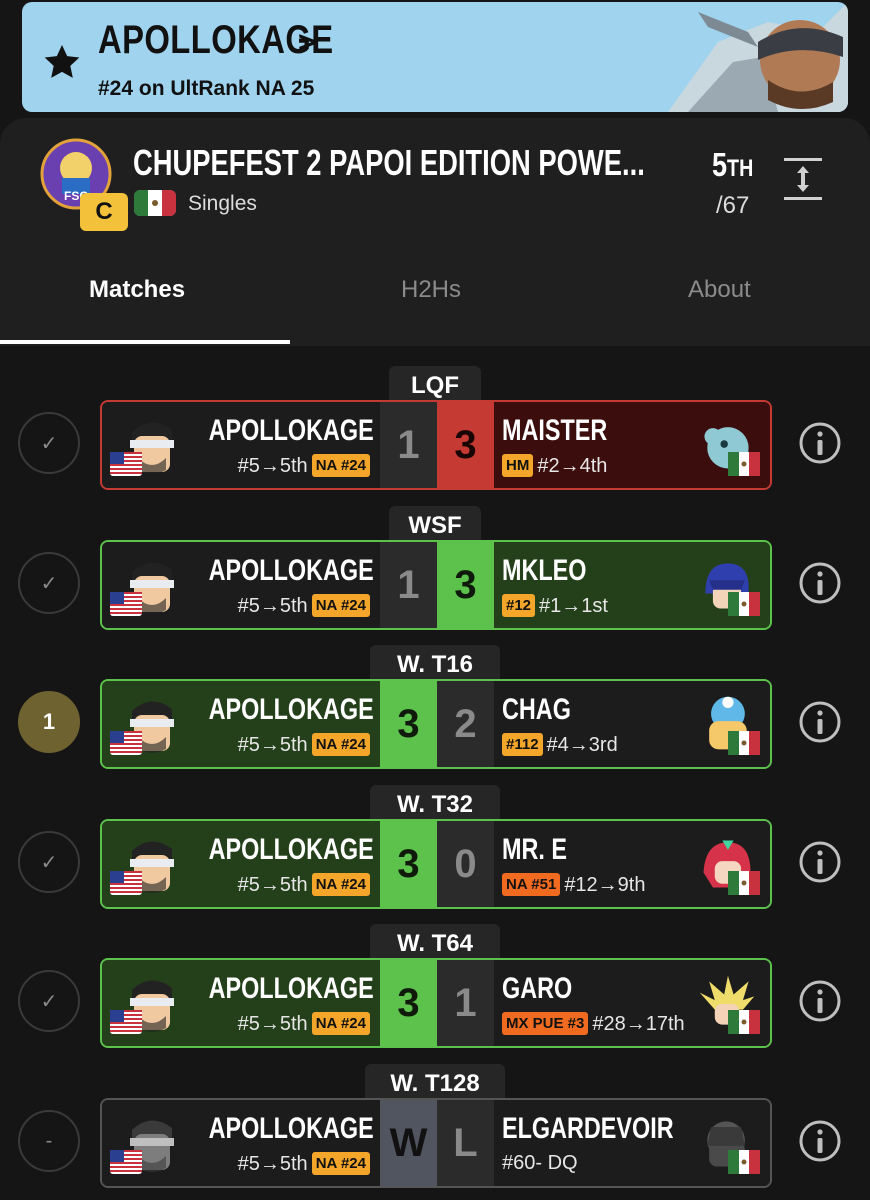  What do you see at coordinates (632, 864) in the screenshot?
I see `player-right: MR. E NA #51 #12→9th` at bounding box center [632, 864].